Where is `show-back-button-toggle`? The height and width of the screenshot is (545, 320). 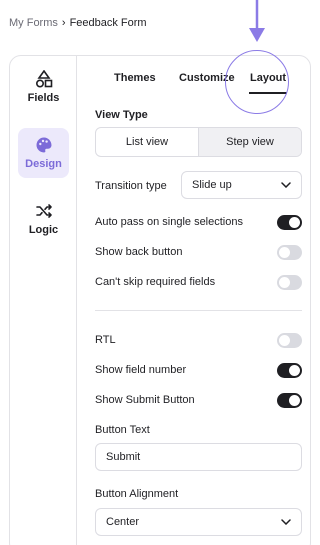
show-back-button-toggle is located at coordinates (289, 252).